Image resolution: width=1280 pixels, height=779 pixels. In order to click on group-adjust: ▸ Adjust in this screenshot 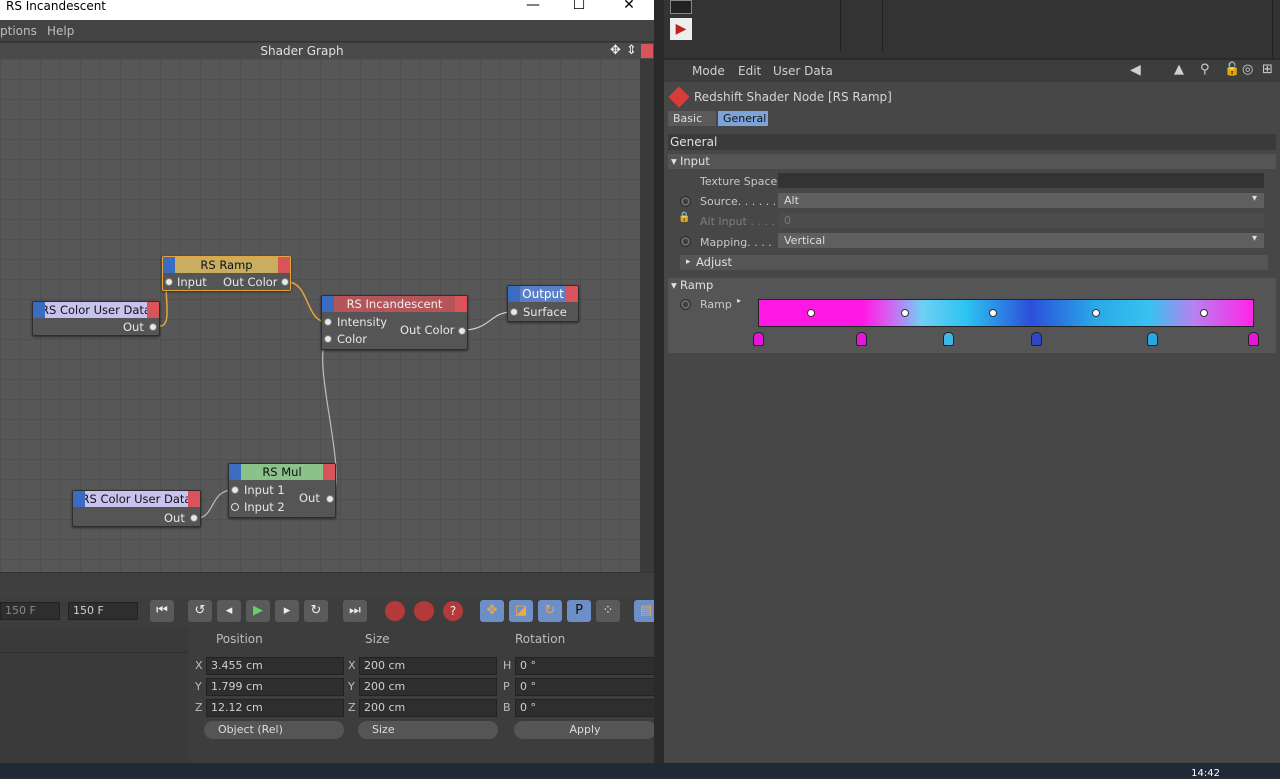, I will do `click(974, 262)`.